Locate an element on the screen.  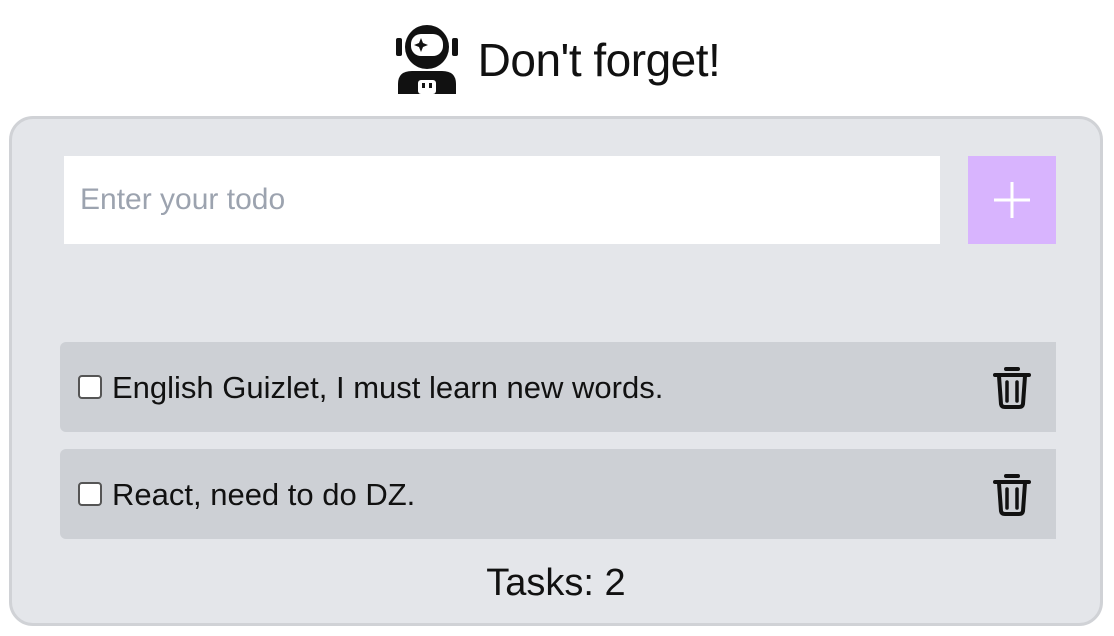
todo-text: English Guizlet, I must learn new words. is located at coordinates (388, 387).